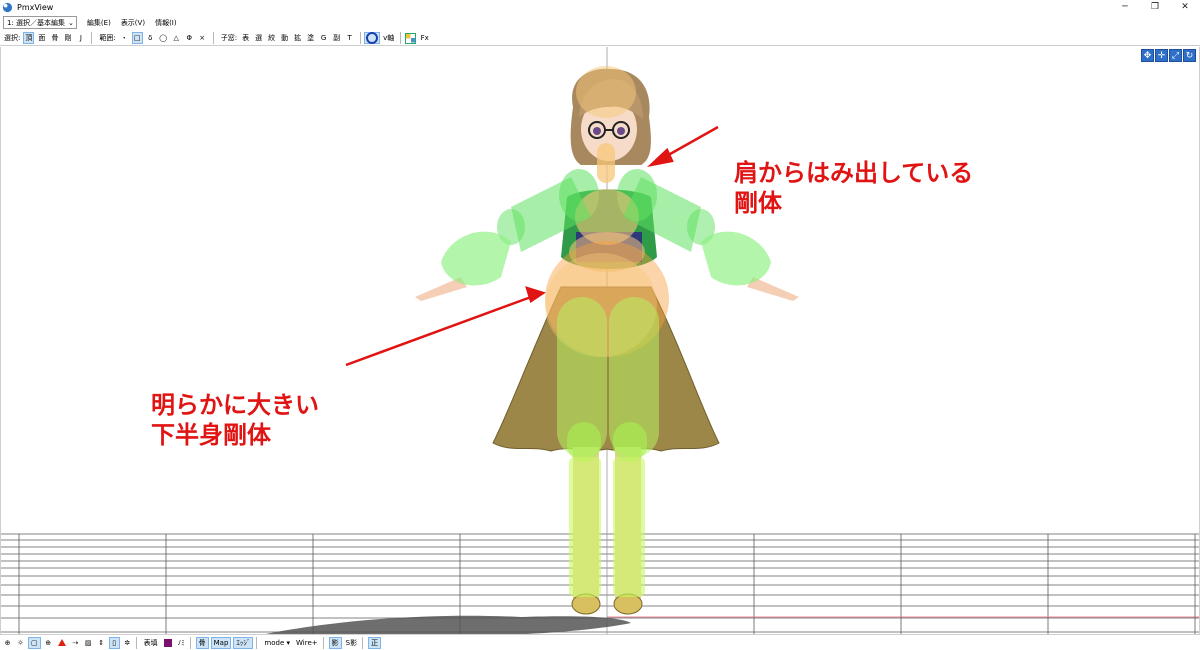 The height and width of the screenshot is (650, 1200). I want to click on restore-icon: ❐, so click(1155, 7).